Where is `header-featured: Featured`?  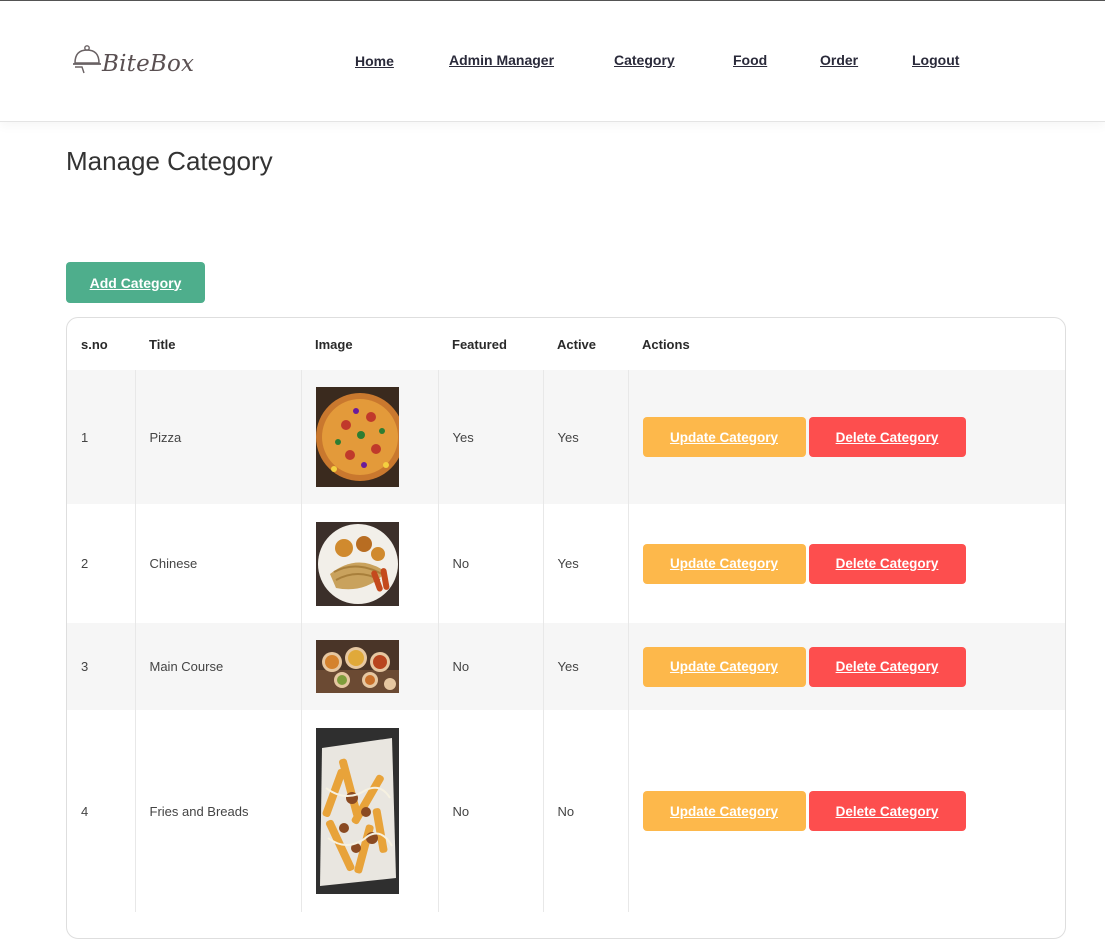
header-featured: Featured is located at coordinates (479, 344).